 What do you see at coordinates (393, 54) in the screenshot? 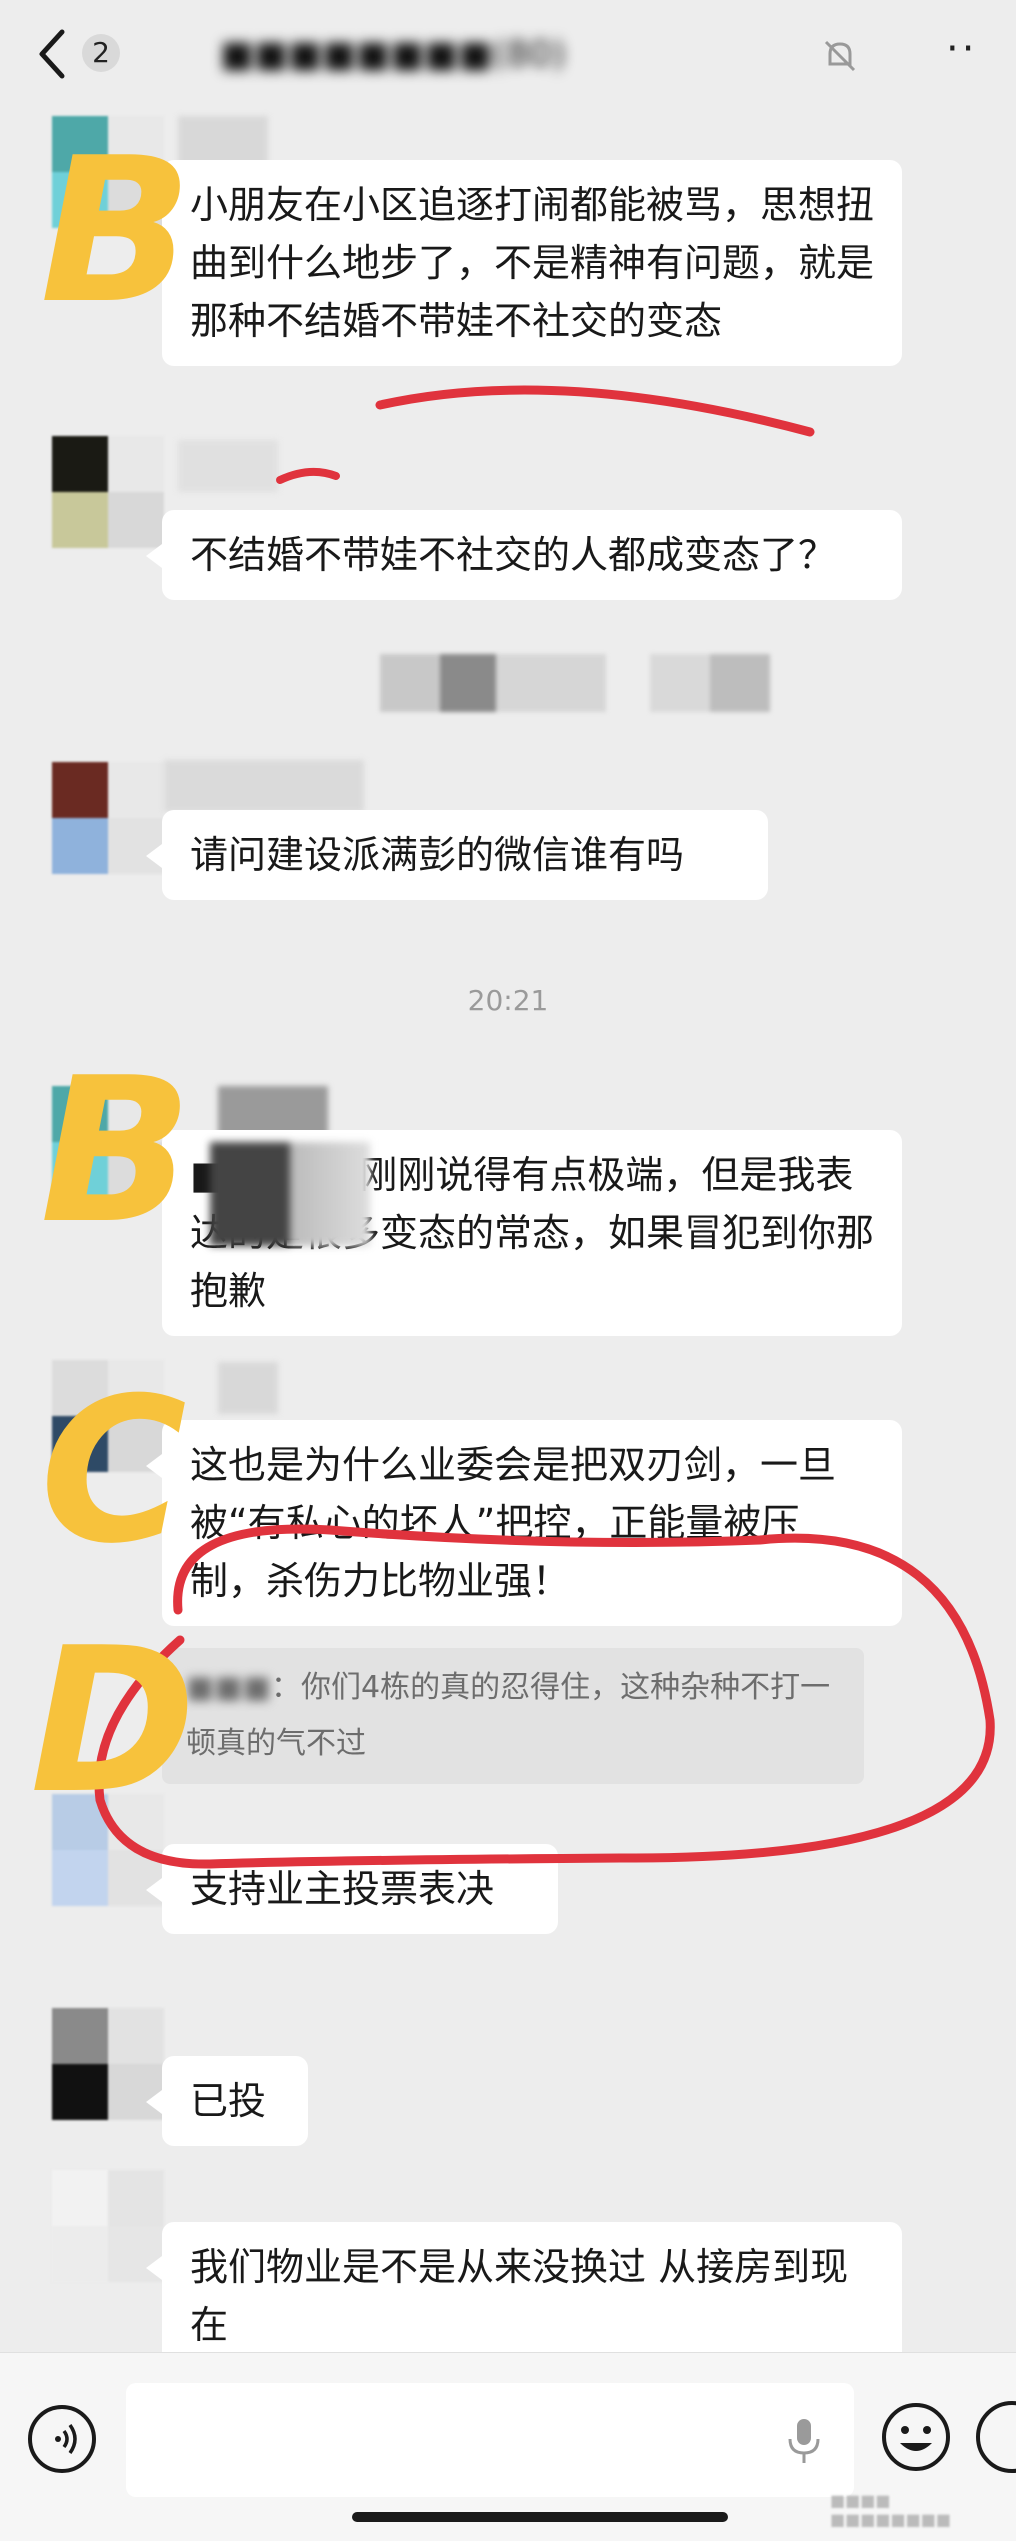
I see `chat-title: ■■■■■■■■(80)` at bounding box center [393, 54].